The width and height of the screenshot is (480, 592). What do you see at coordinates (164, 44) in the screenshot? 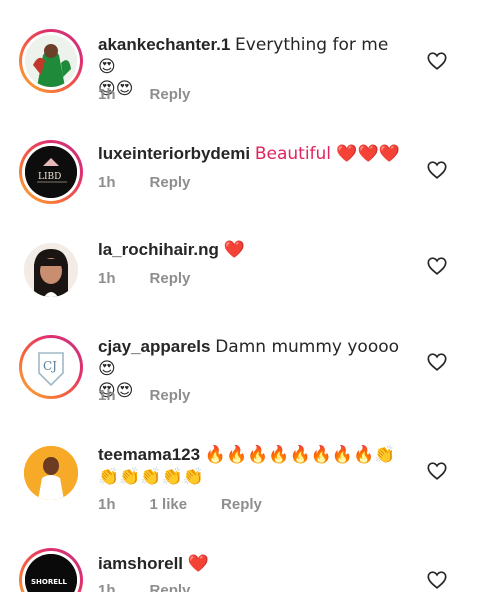
I see `comment-username: akankechanter.1` at bounding box center [164, 44].